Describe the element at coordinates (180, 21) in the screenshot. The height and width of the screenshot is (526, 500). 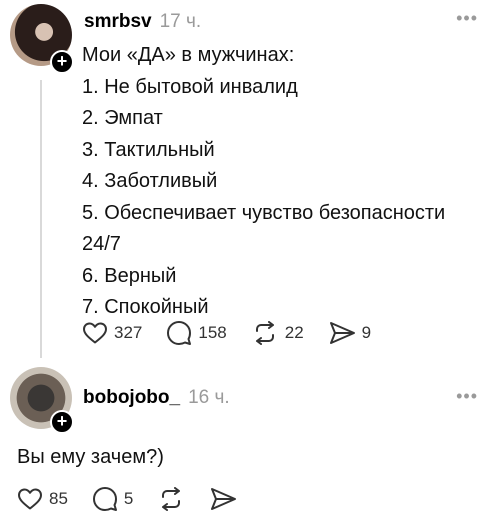
I see `timestamp: 17 ч.` at that location.